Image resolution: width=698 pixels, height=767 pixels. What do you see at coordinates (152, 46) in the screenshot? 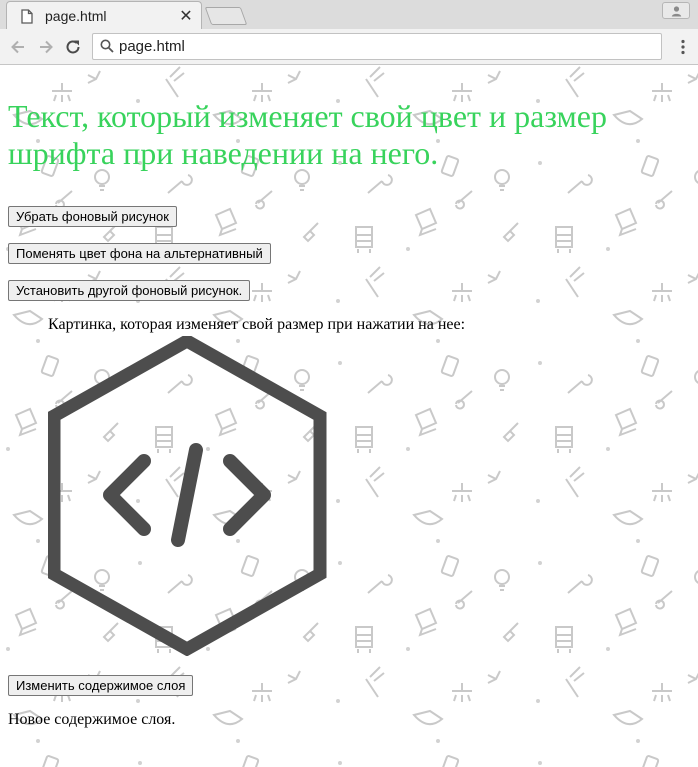
I see `url-text: page.html` at bounding box center [152, 46].